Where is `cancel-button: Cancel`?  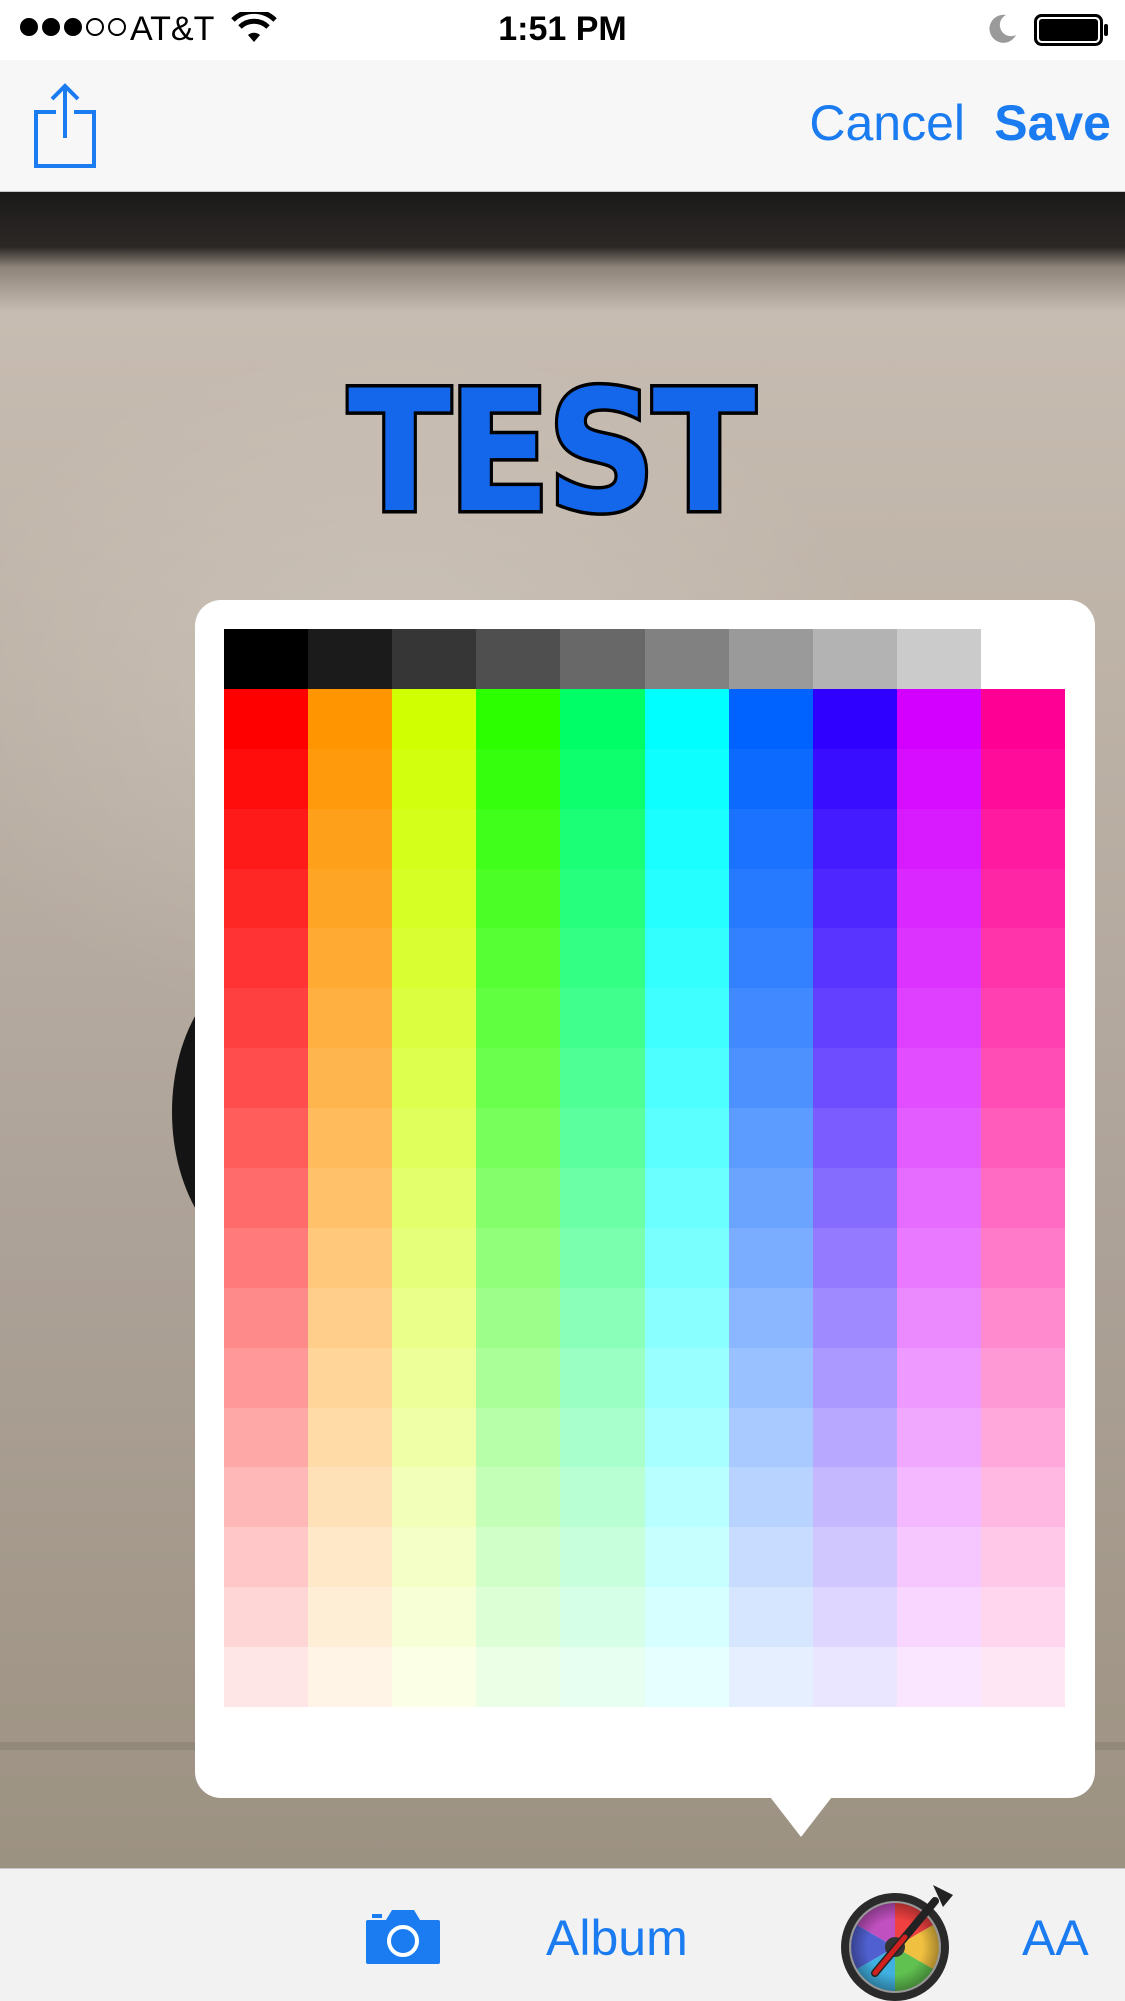 cancel-button: Cancel is located at coordinates (887, 123).